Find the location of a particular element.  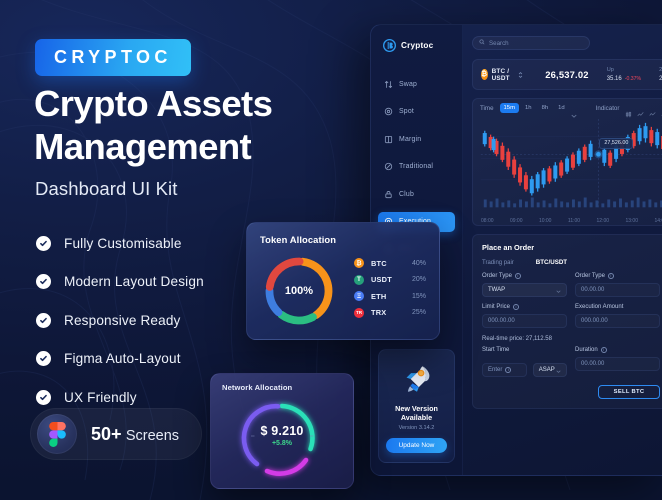

screens-word: Screens is located at coordinates (152, 435).